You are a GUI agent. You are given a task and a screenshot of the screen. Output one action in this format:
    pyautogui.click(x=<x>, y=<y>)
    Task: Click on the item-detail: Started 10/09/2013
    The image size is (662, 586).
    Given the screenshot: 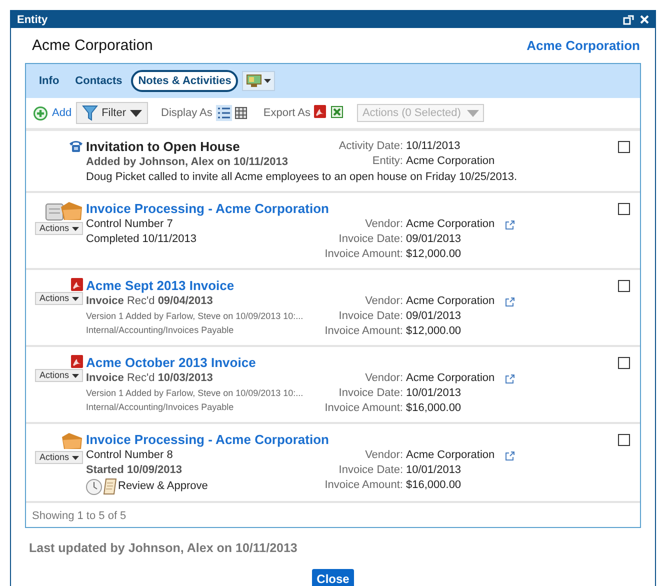 What is the action you would take?
    pyautogui.click(x=135, y=470)
    